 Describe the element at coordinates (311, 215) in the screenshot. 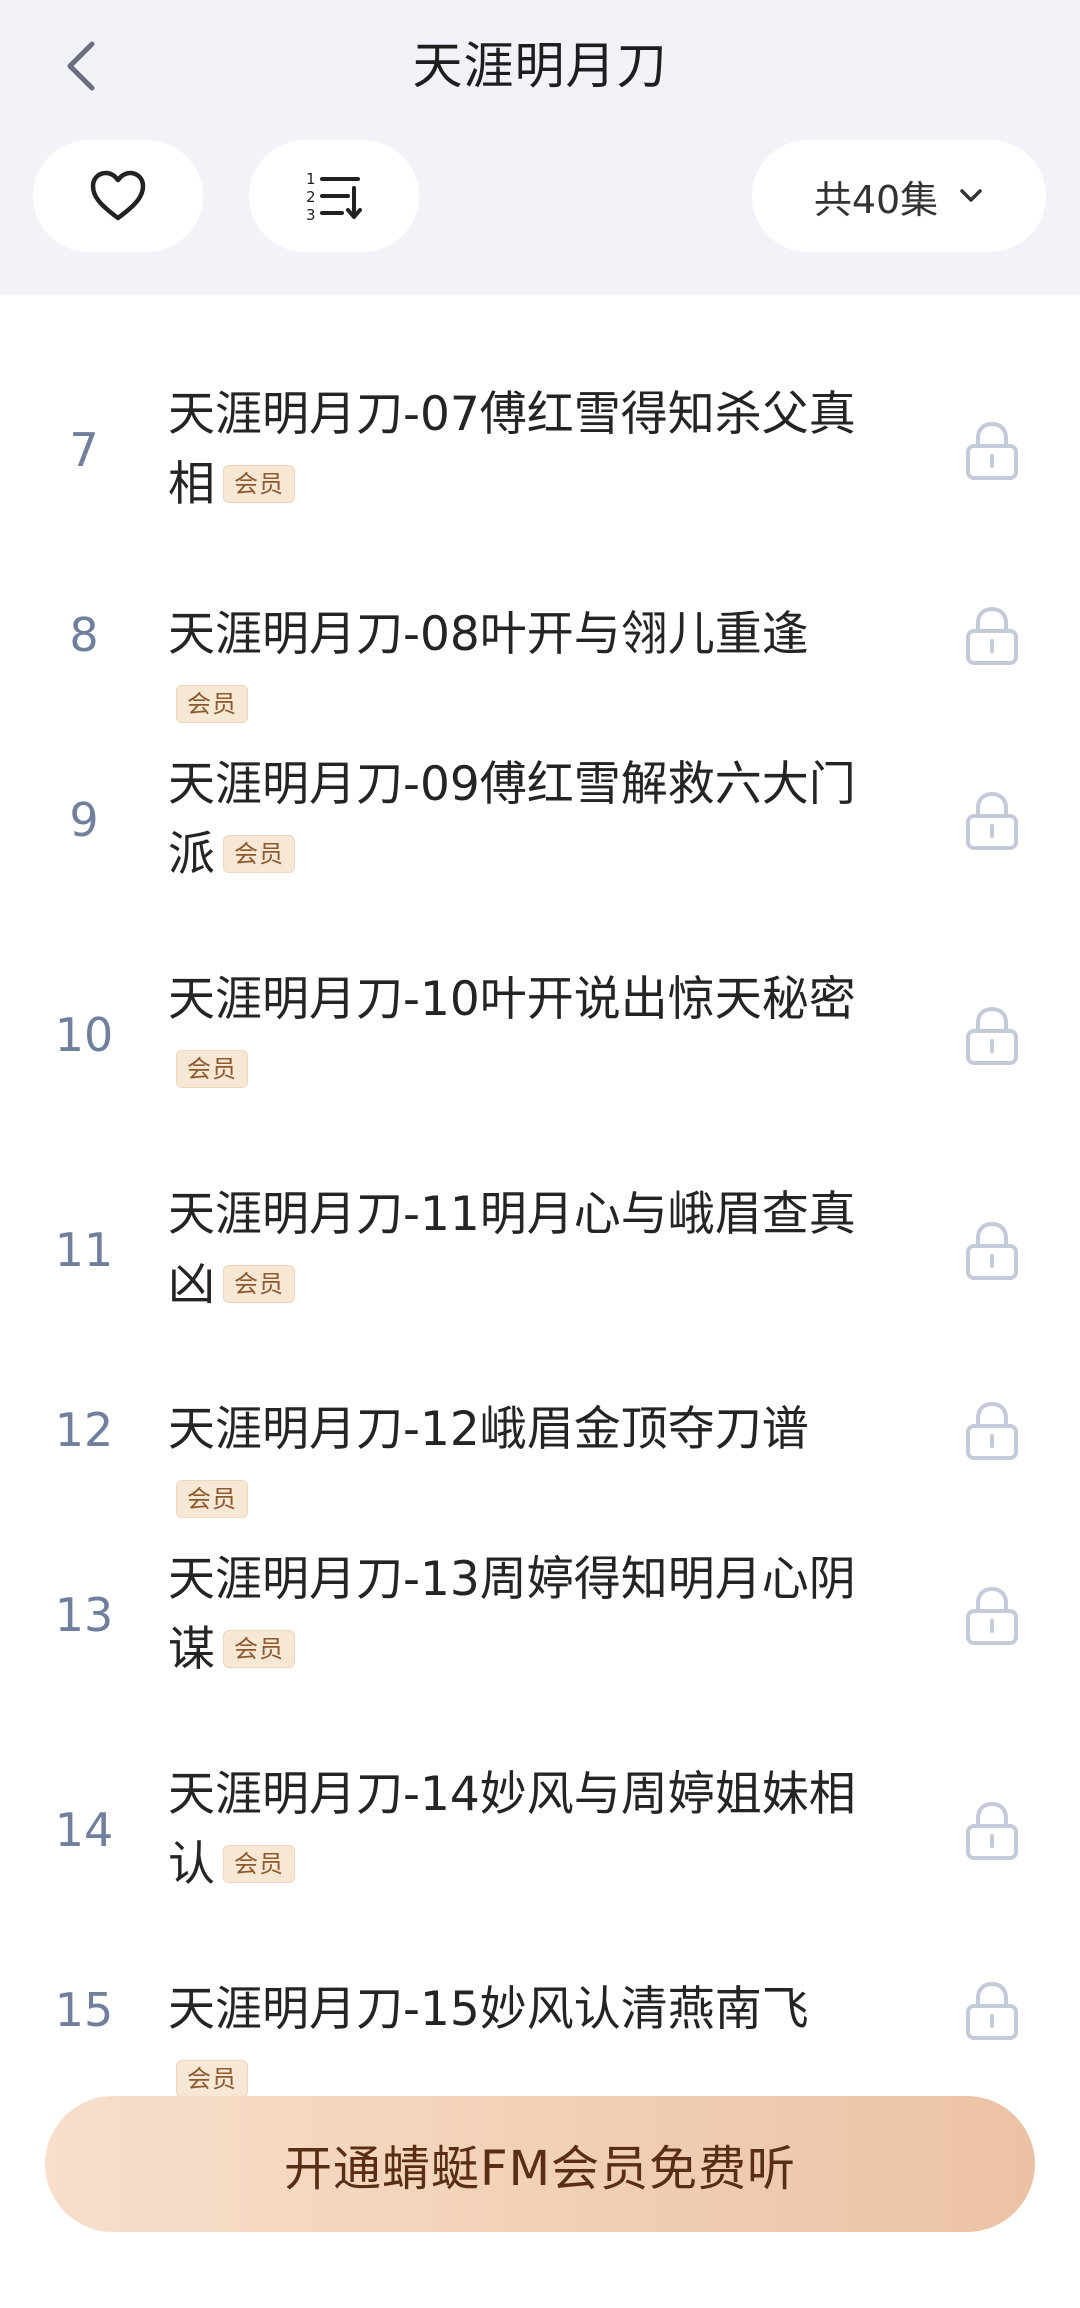

I see `svg-text: 3` at that location.